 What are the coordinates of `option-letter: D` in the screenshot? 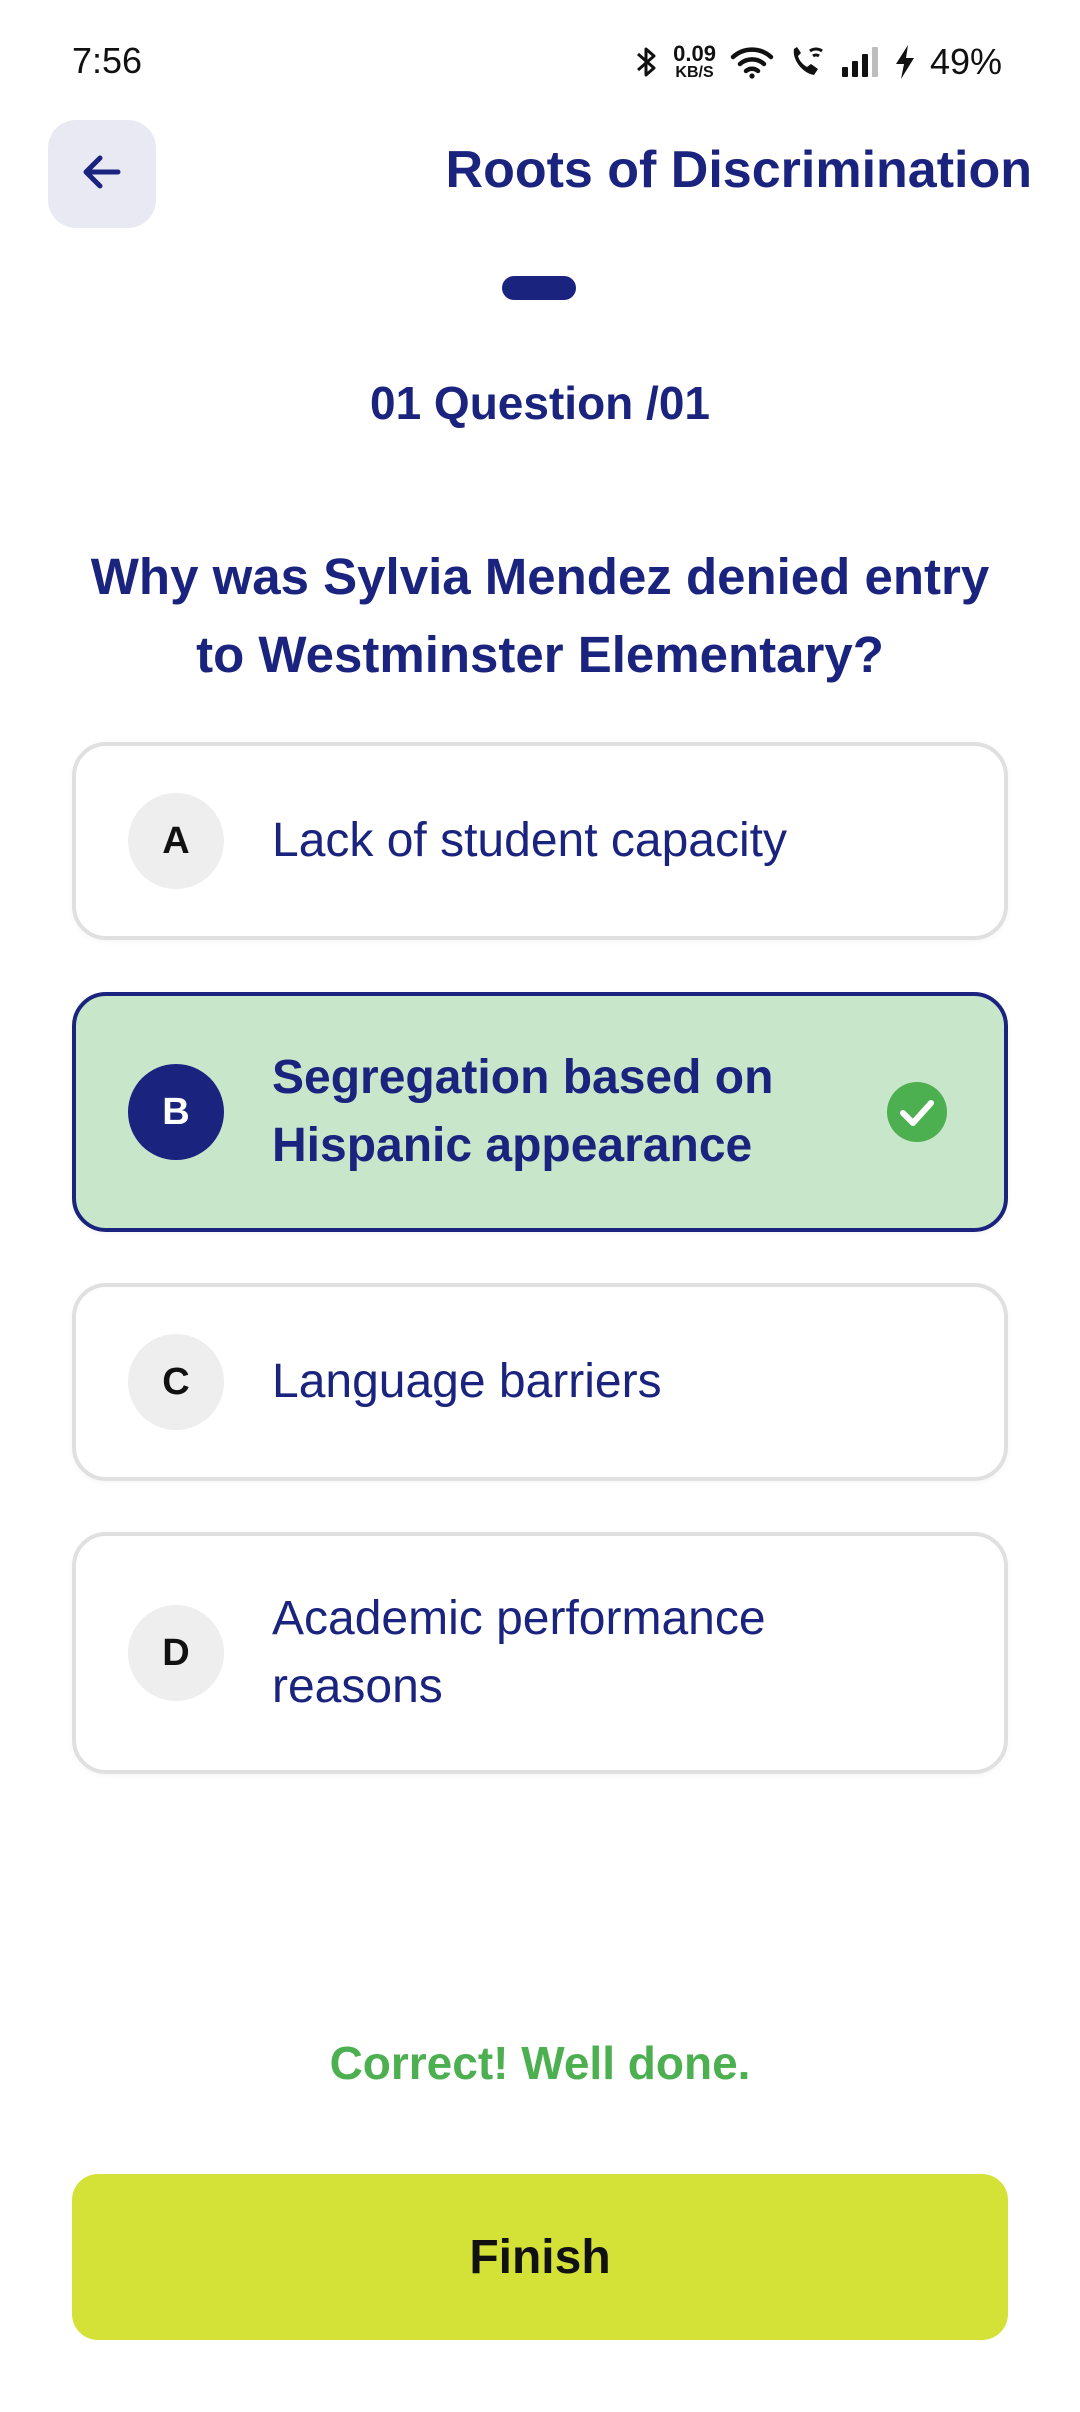 It's located at (176, 1653).